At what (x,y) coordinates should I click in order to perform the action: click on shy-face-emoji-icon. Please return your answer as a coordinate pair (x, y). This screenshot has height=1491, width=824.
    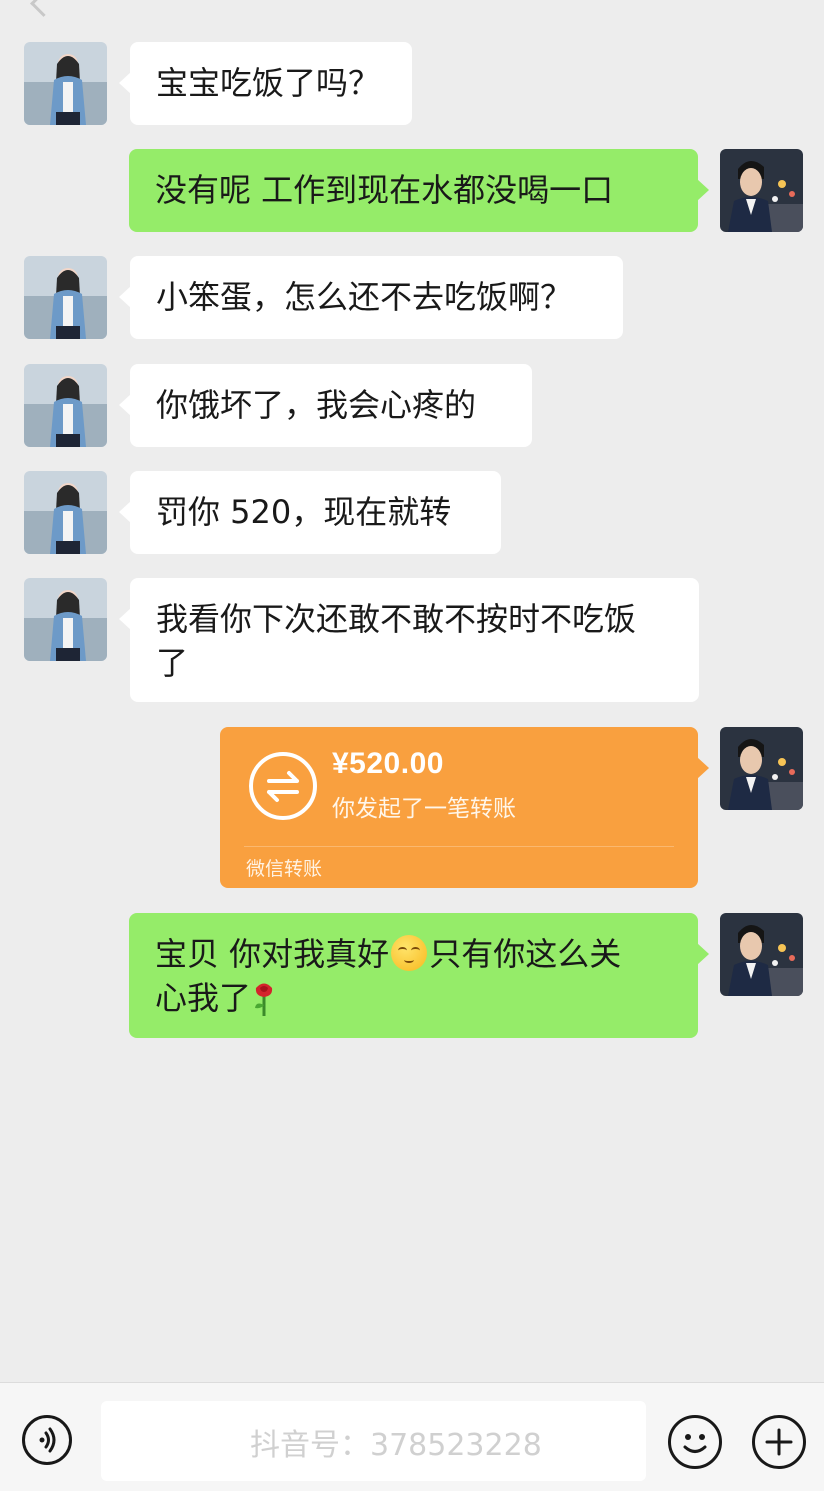
    Looking at the image, I should click on (409, 953).